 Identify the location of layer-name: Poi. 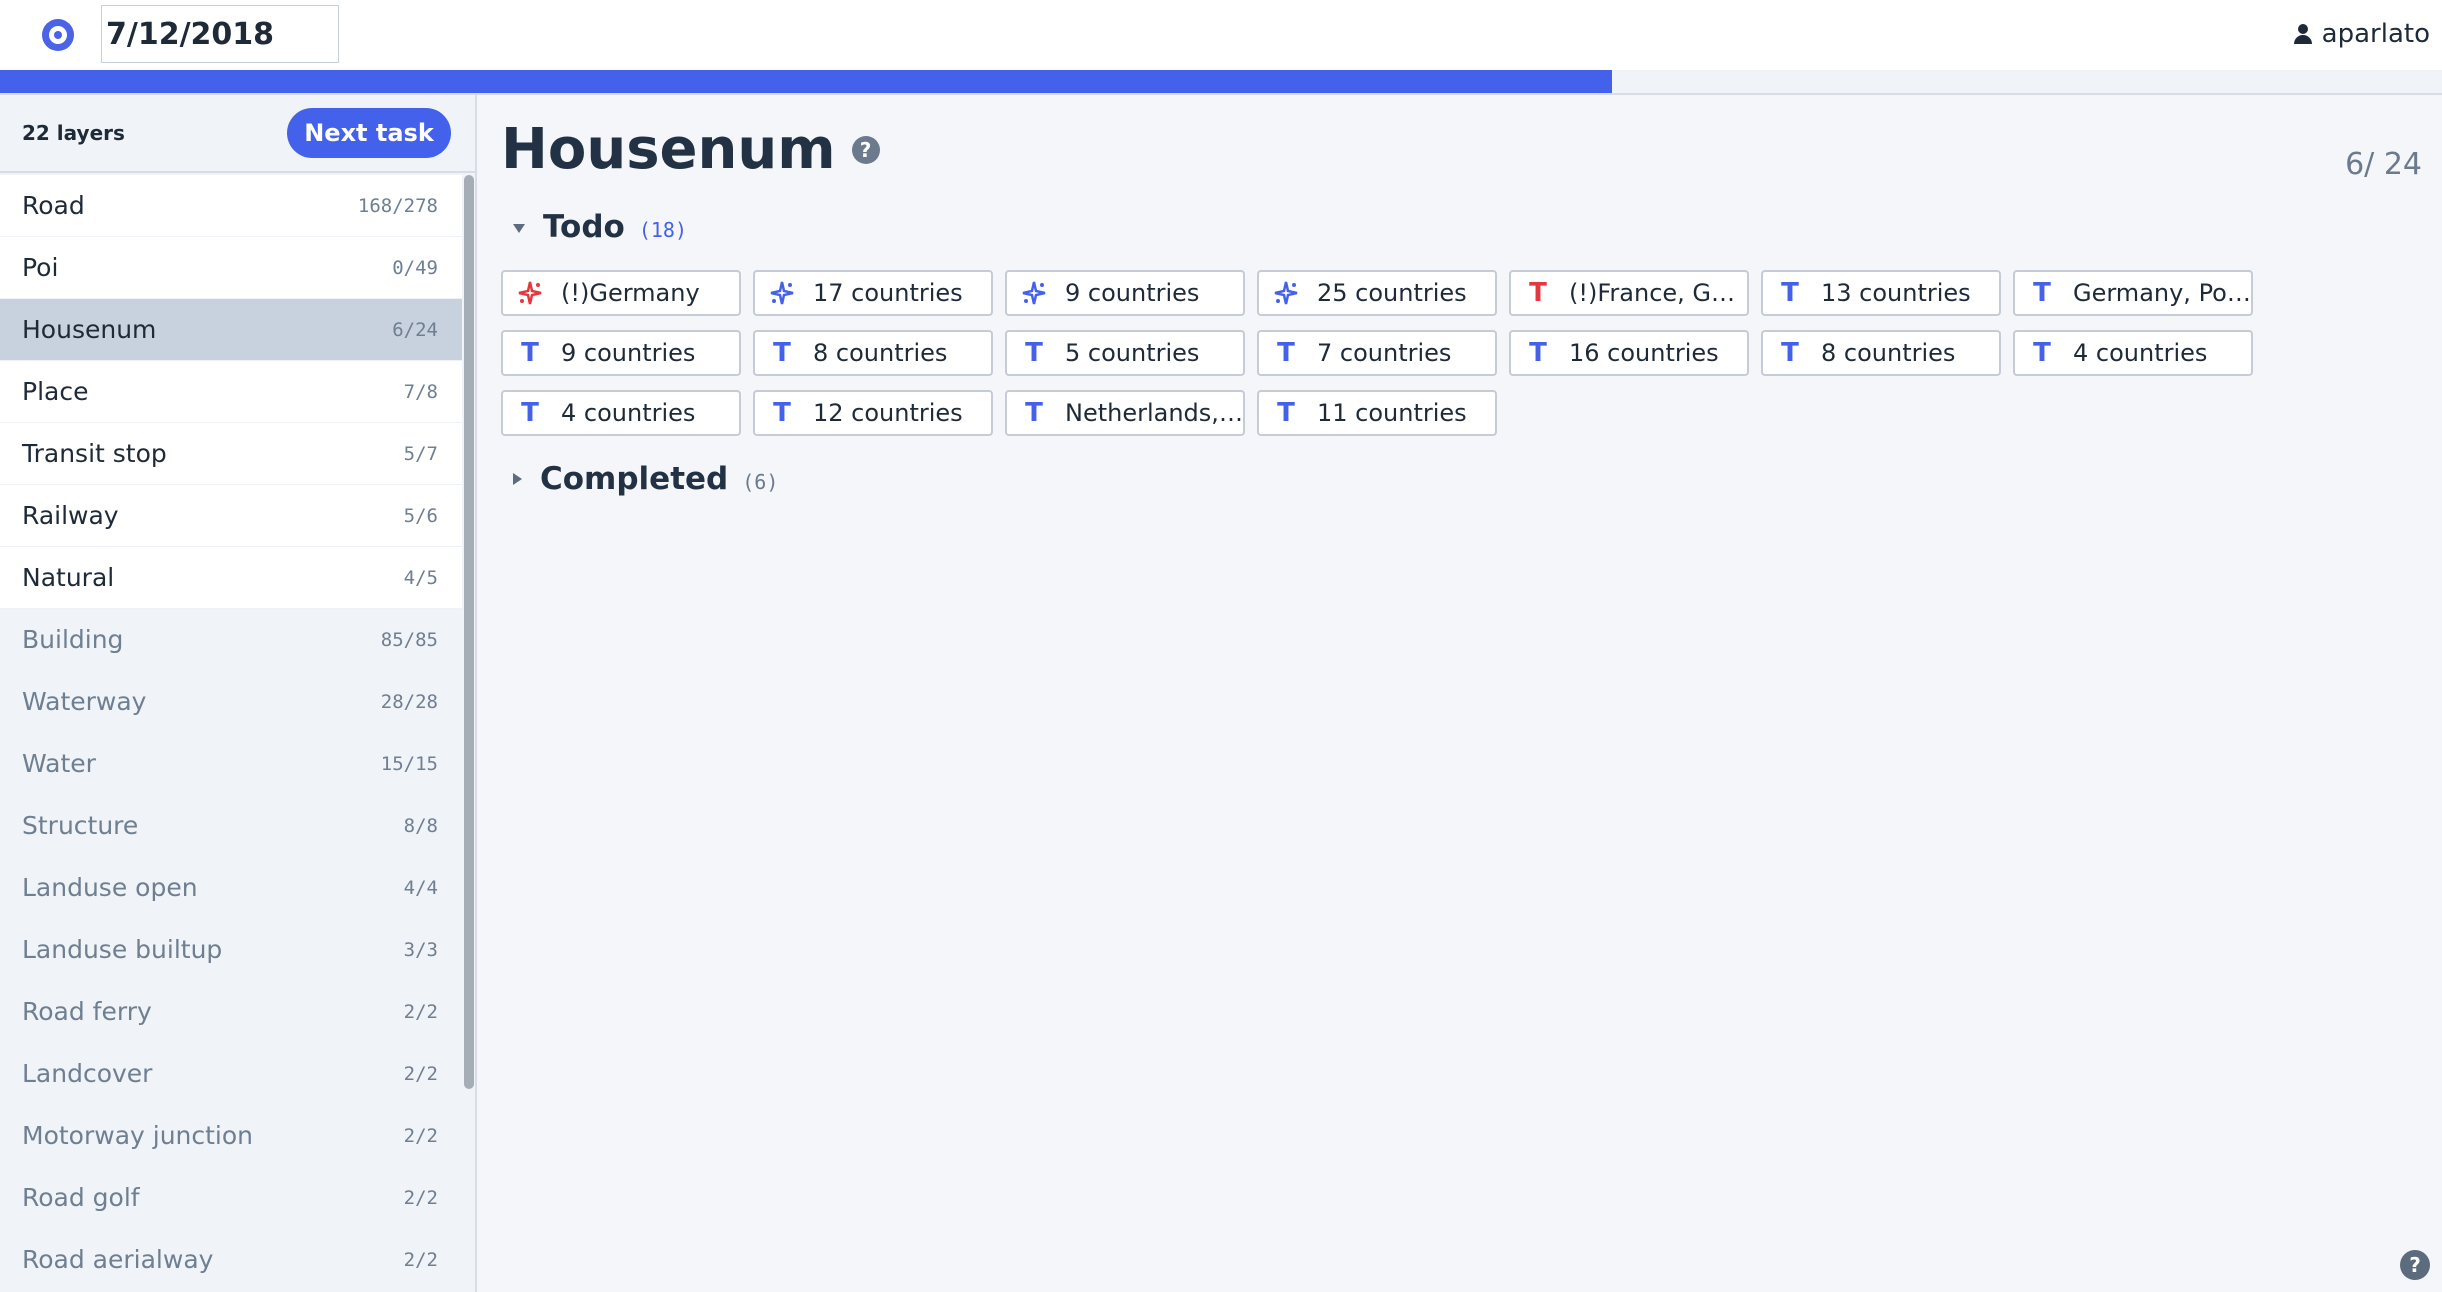
(40, 267).